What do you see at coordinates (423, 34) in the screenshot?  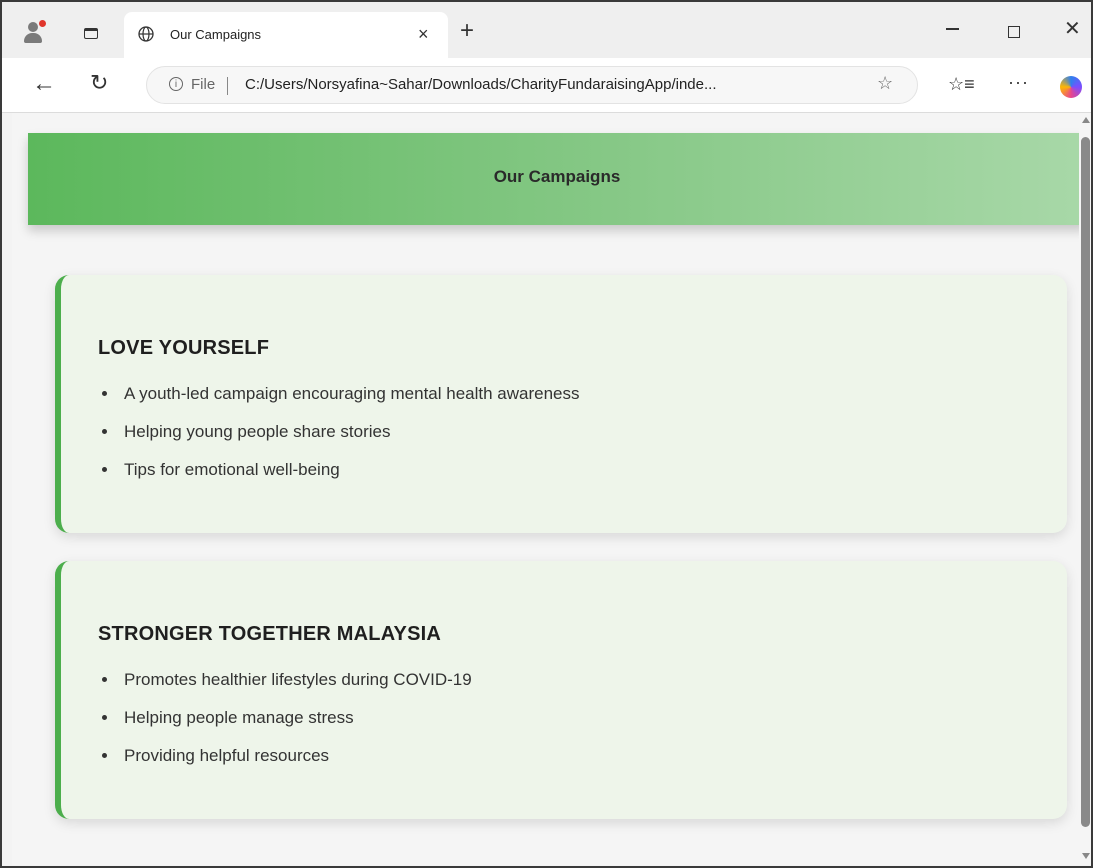 I see `tab-close-icon: ×` at bounding box center [423, 34].